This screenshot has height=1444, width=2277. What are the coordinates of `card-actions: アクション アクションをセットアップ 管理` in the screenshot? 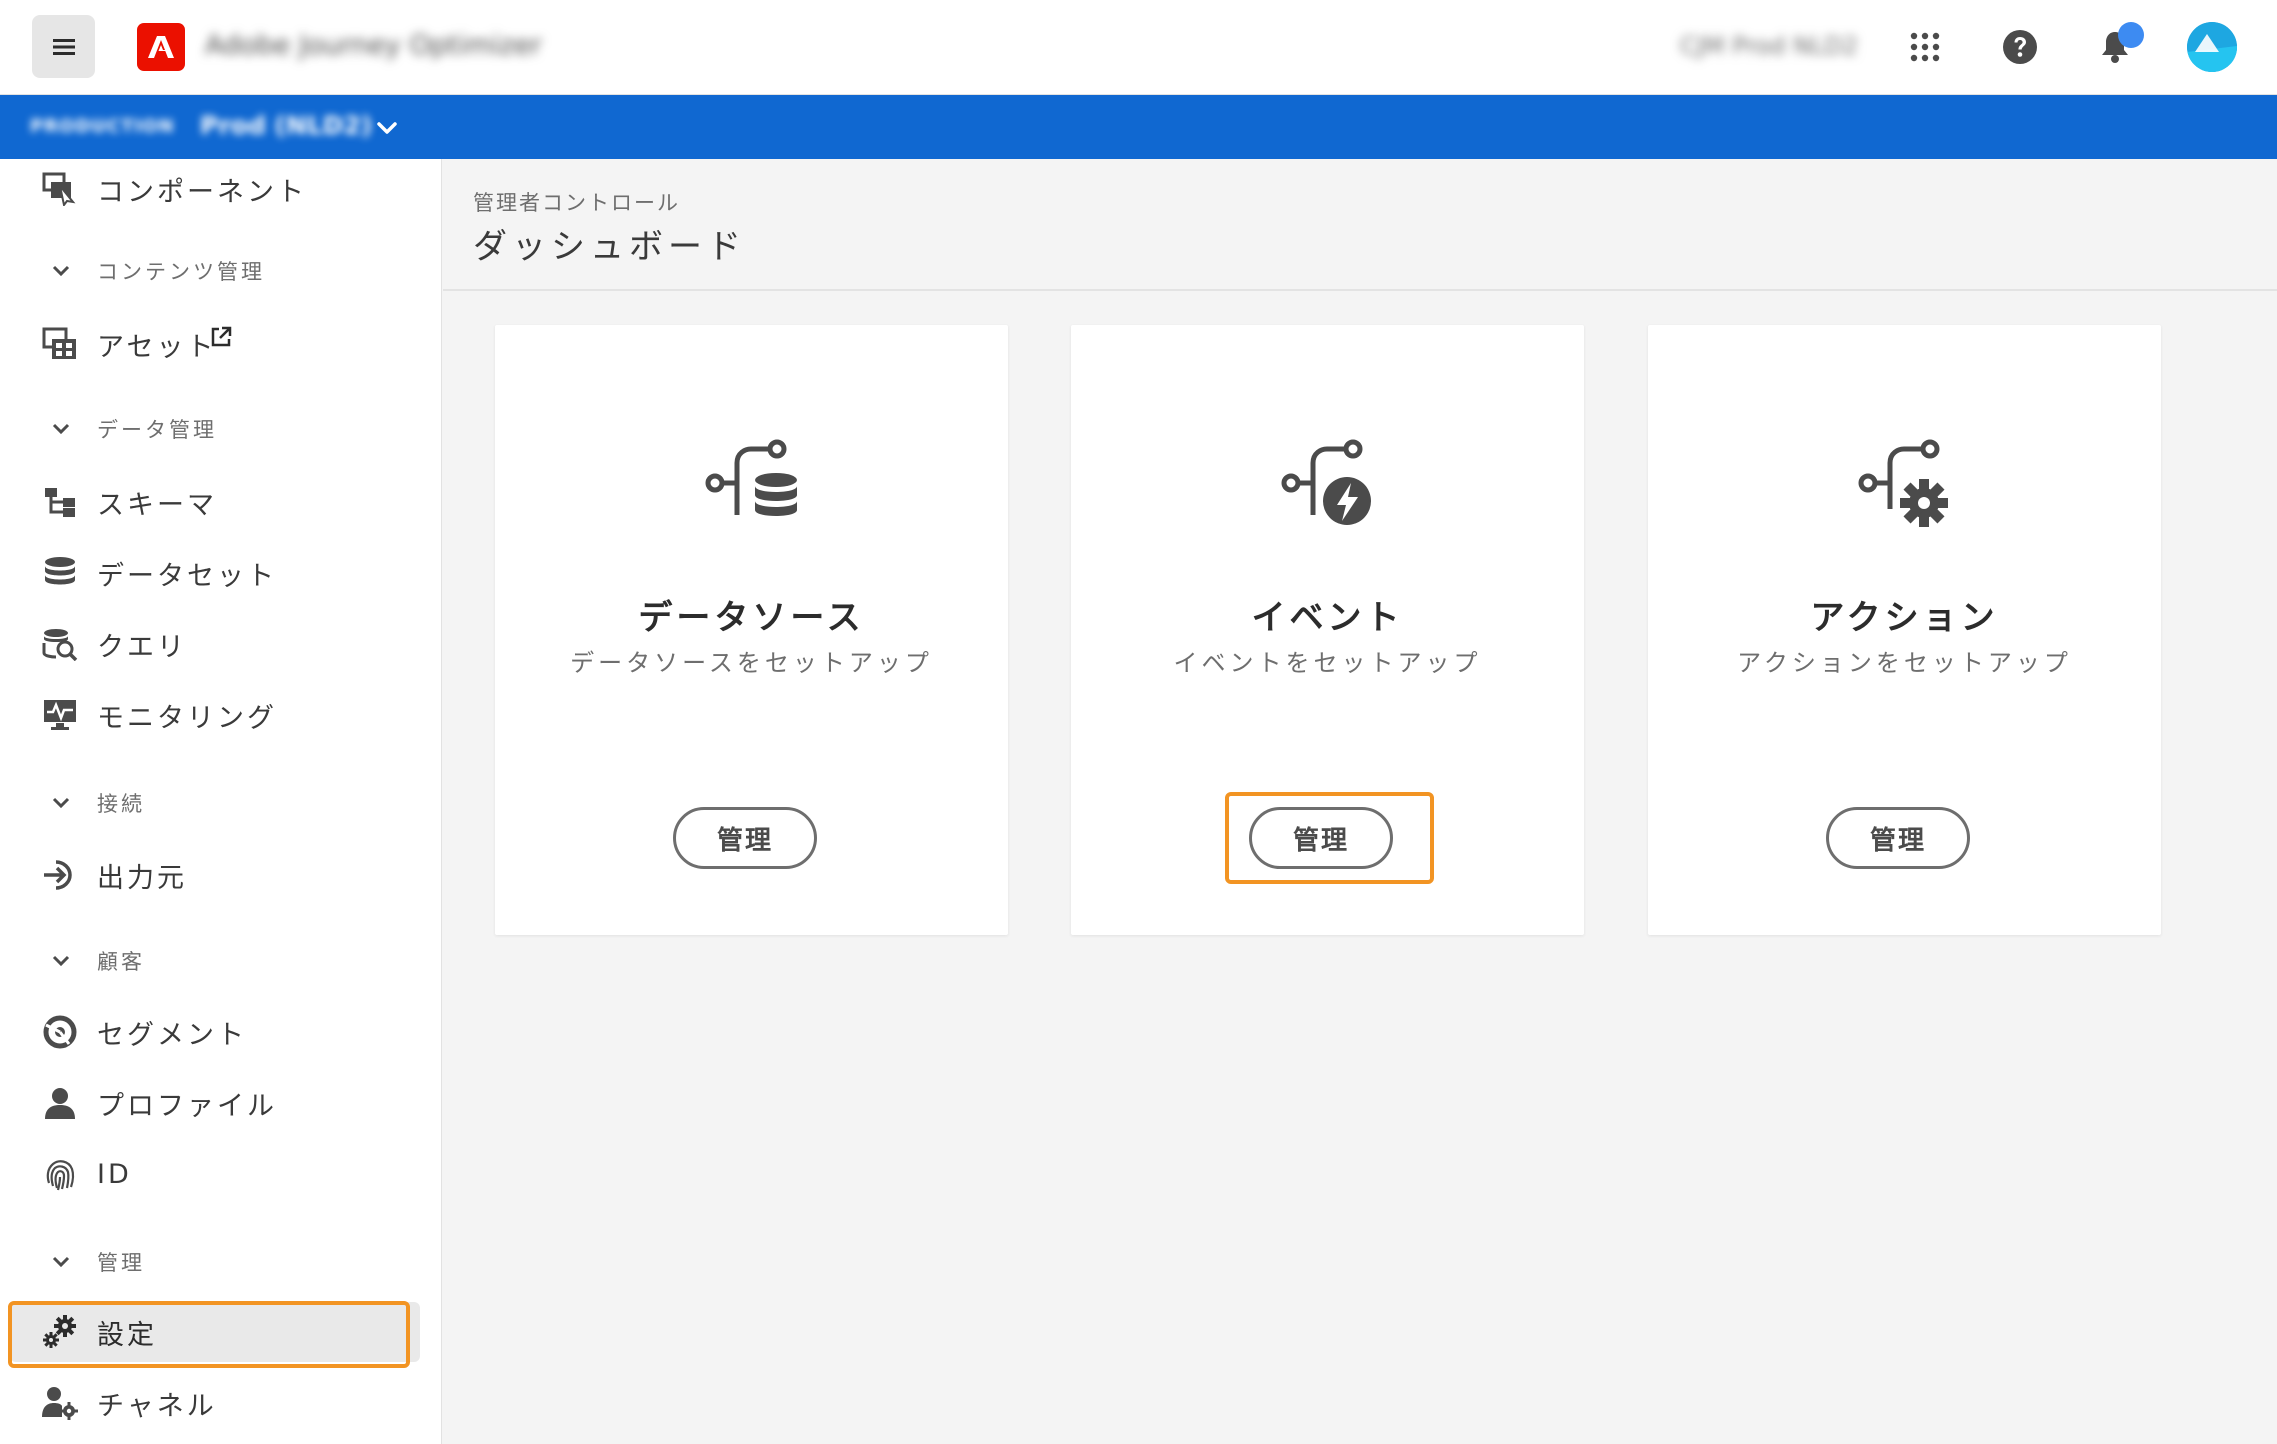 It's located at (1904, 630).